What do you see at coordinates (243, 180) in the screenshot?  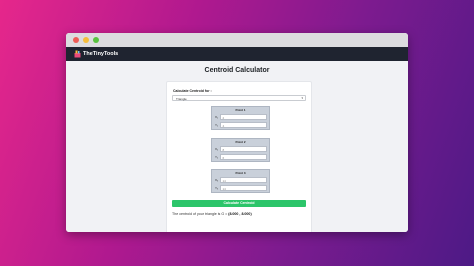 I see `point-3-x-input: 14` at bounding box center [243, 180].